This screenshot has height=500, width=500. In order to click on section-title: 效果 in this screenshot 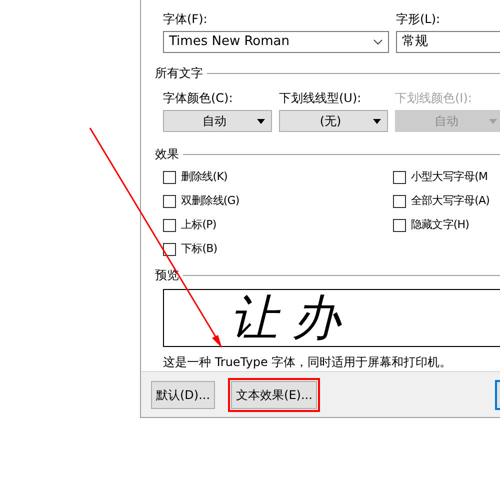, I will do `click(167, 154)`.